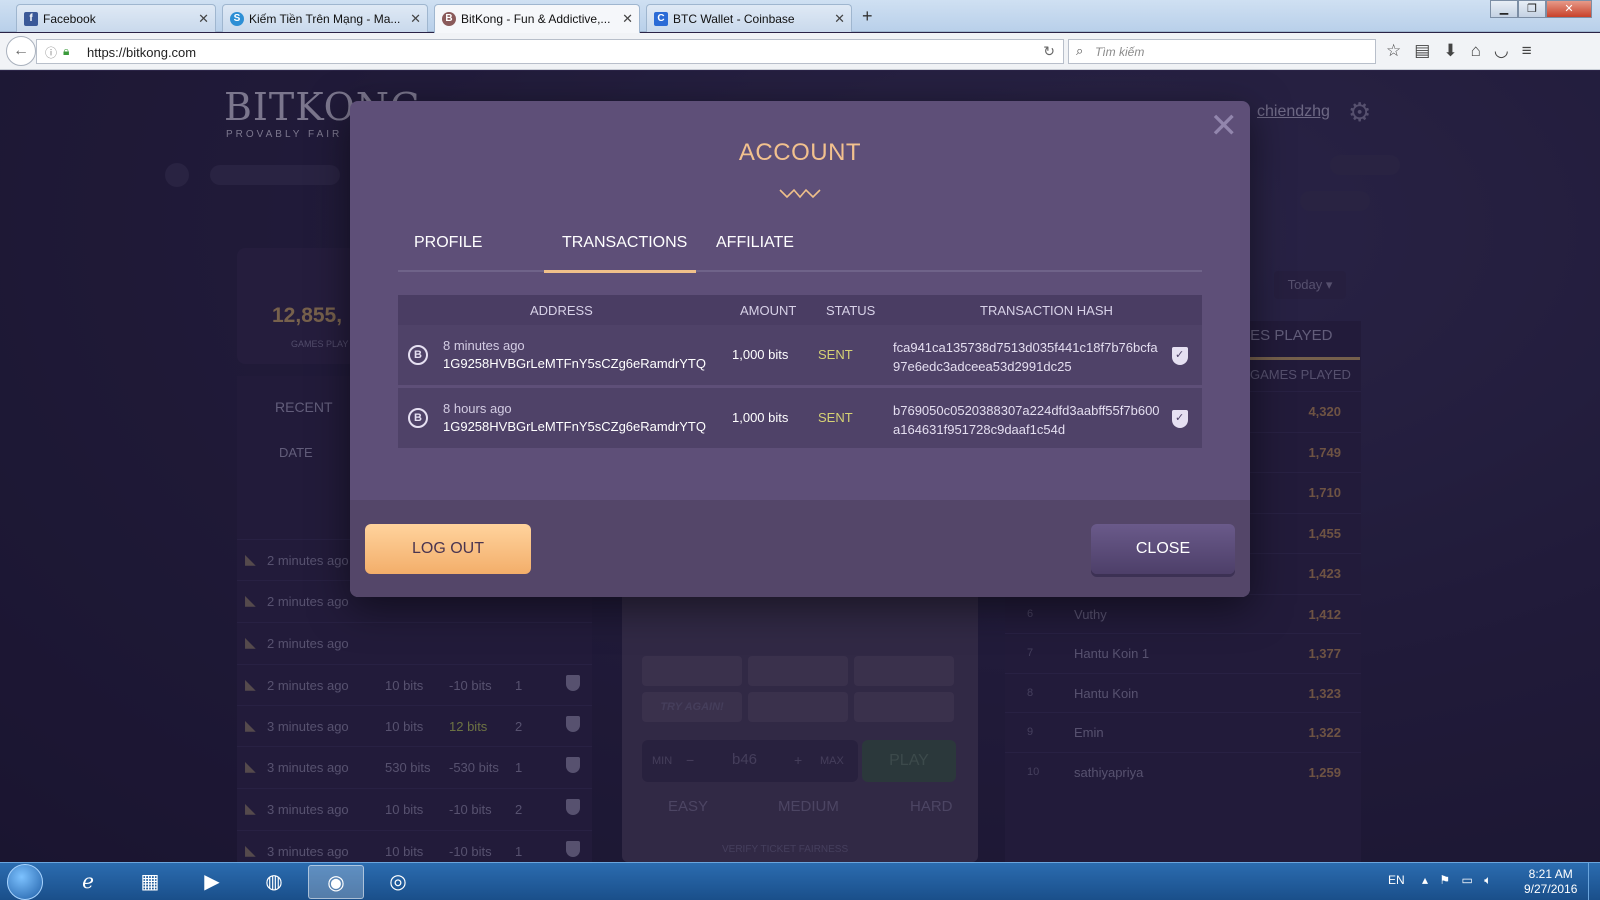 The height and width of the screenshot is (900, 1600). Describe the element at coordinates (1532, 9) in the screenshot. I see `restore-icon: ❐` at that location.